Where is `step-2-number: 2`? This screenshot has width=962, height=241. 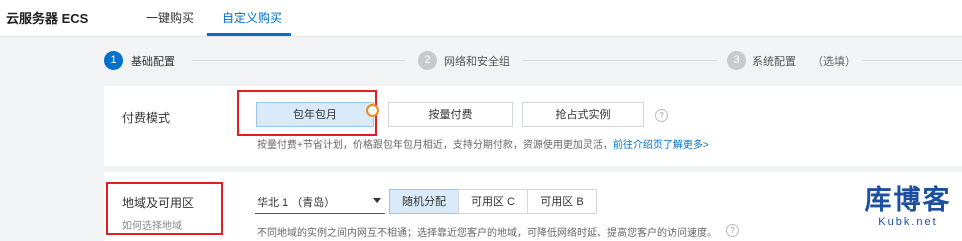 step-2-number: 2 is located at coordinates (427, 60).